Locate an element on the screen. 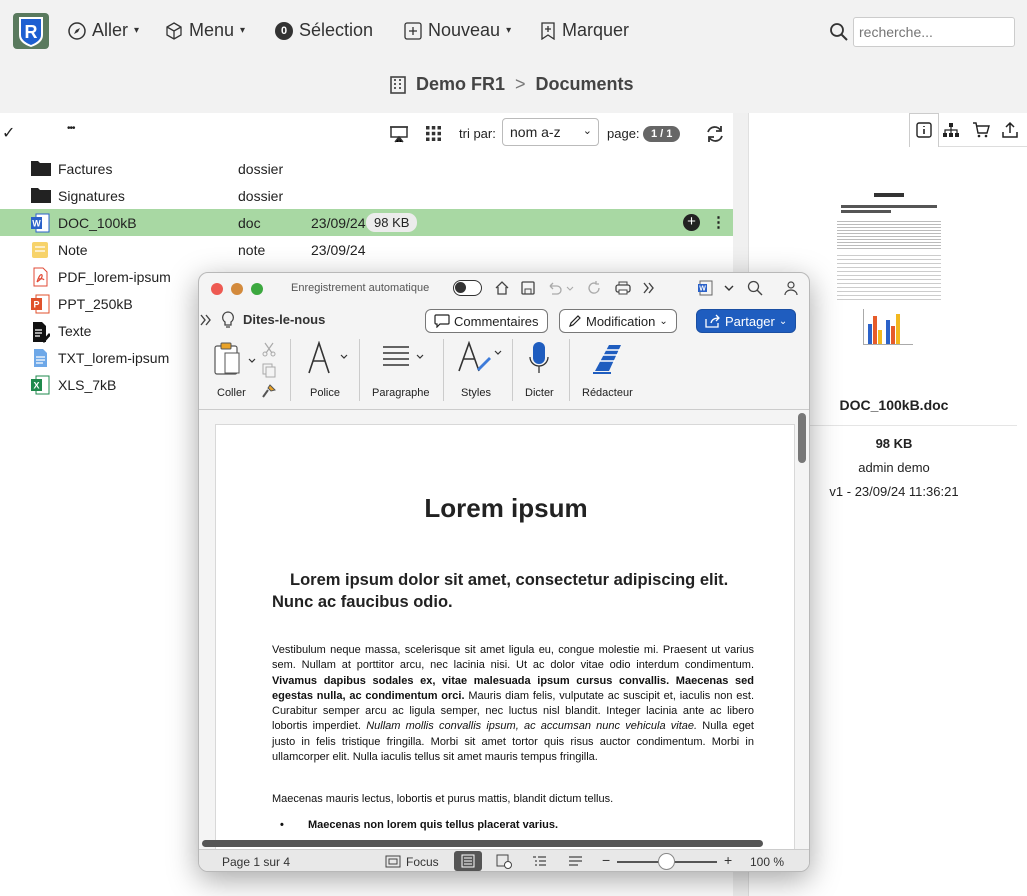 Image resolution: width=1027 pixels, height=896 pixels. redo-icon is located at coordinates (594, 288).